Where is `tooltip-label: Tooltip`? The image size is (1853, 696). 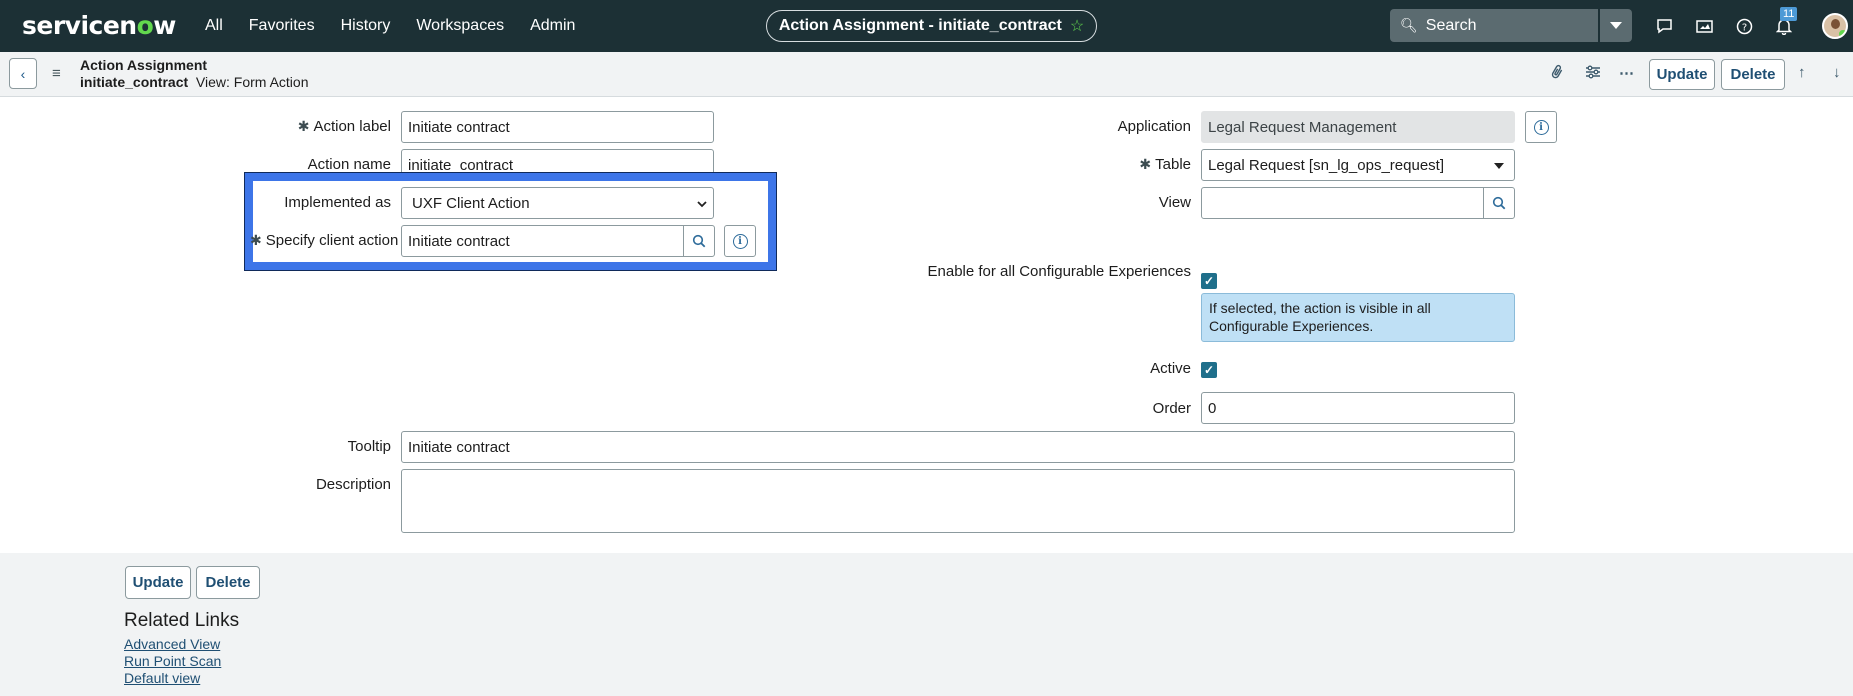
tooltip-label: Tooltip is located at coordinates (369, 446).